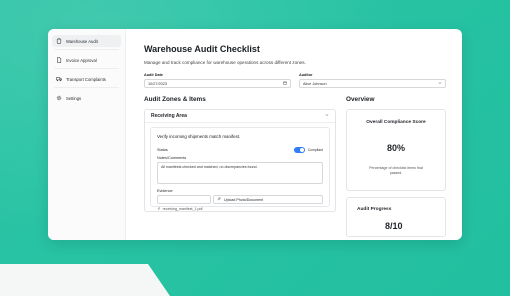 This screenshot has height=296, width=510. I want to click on gear-icon, so click(59, 98).